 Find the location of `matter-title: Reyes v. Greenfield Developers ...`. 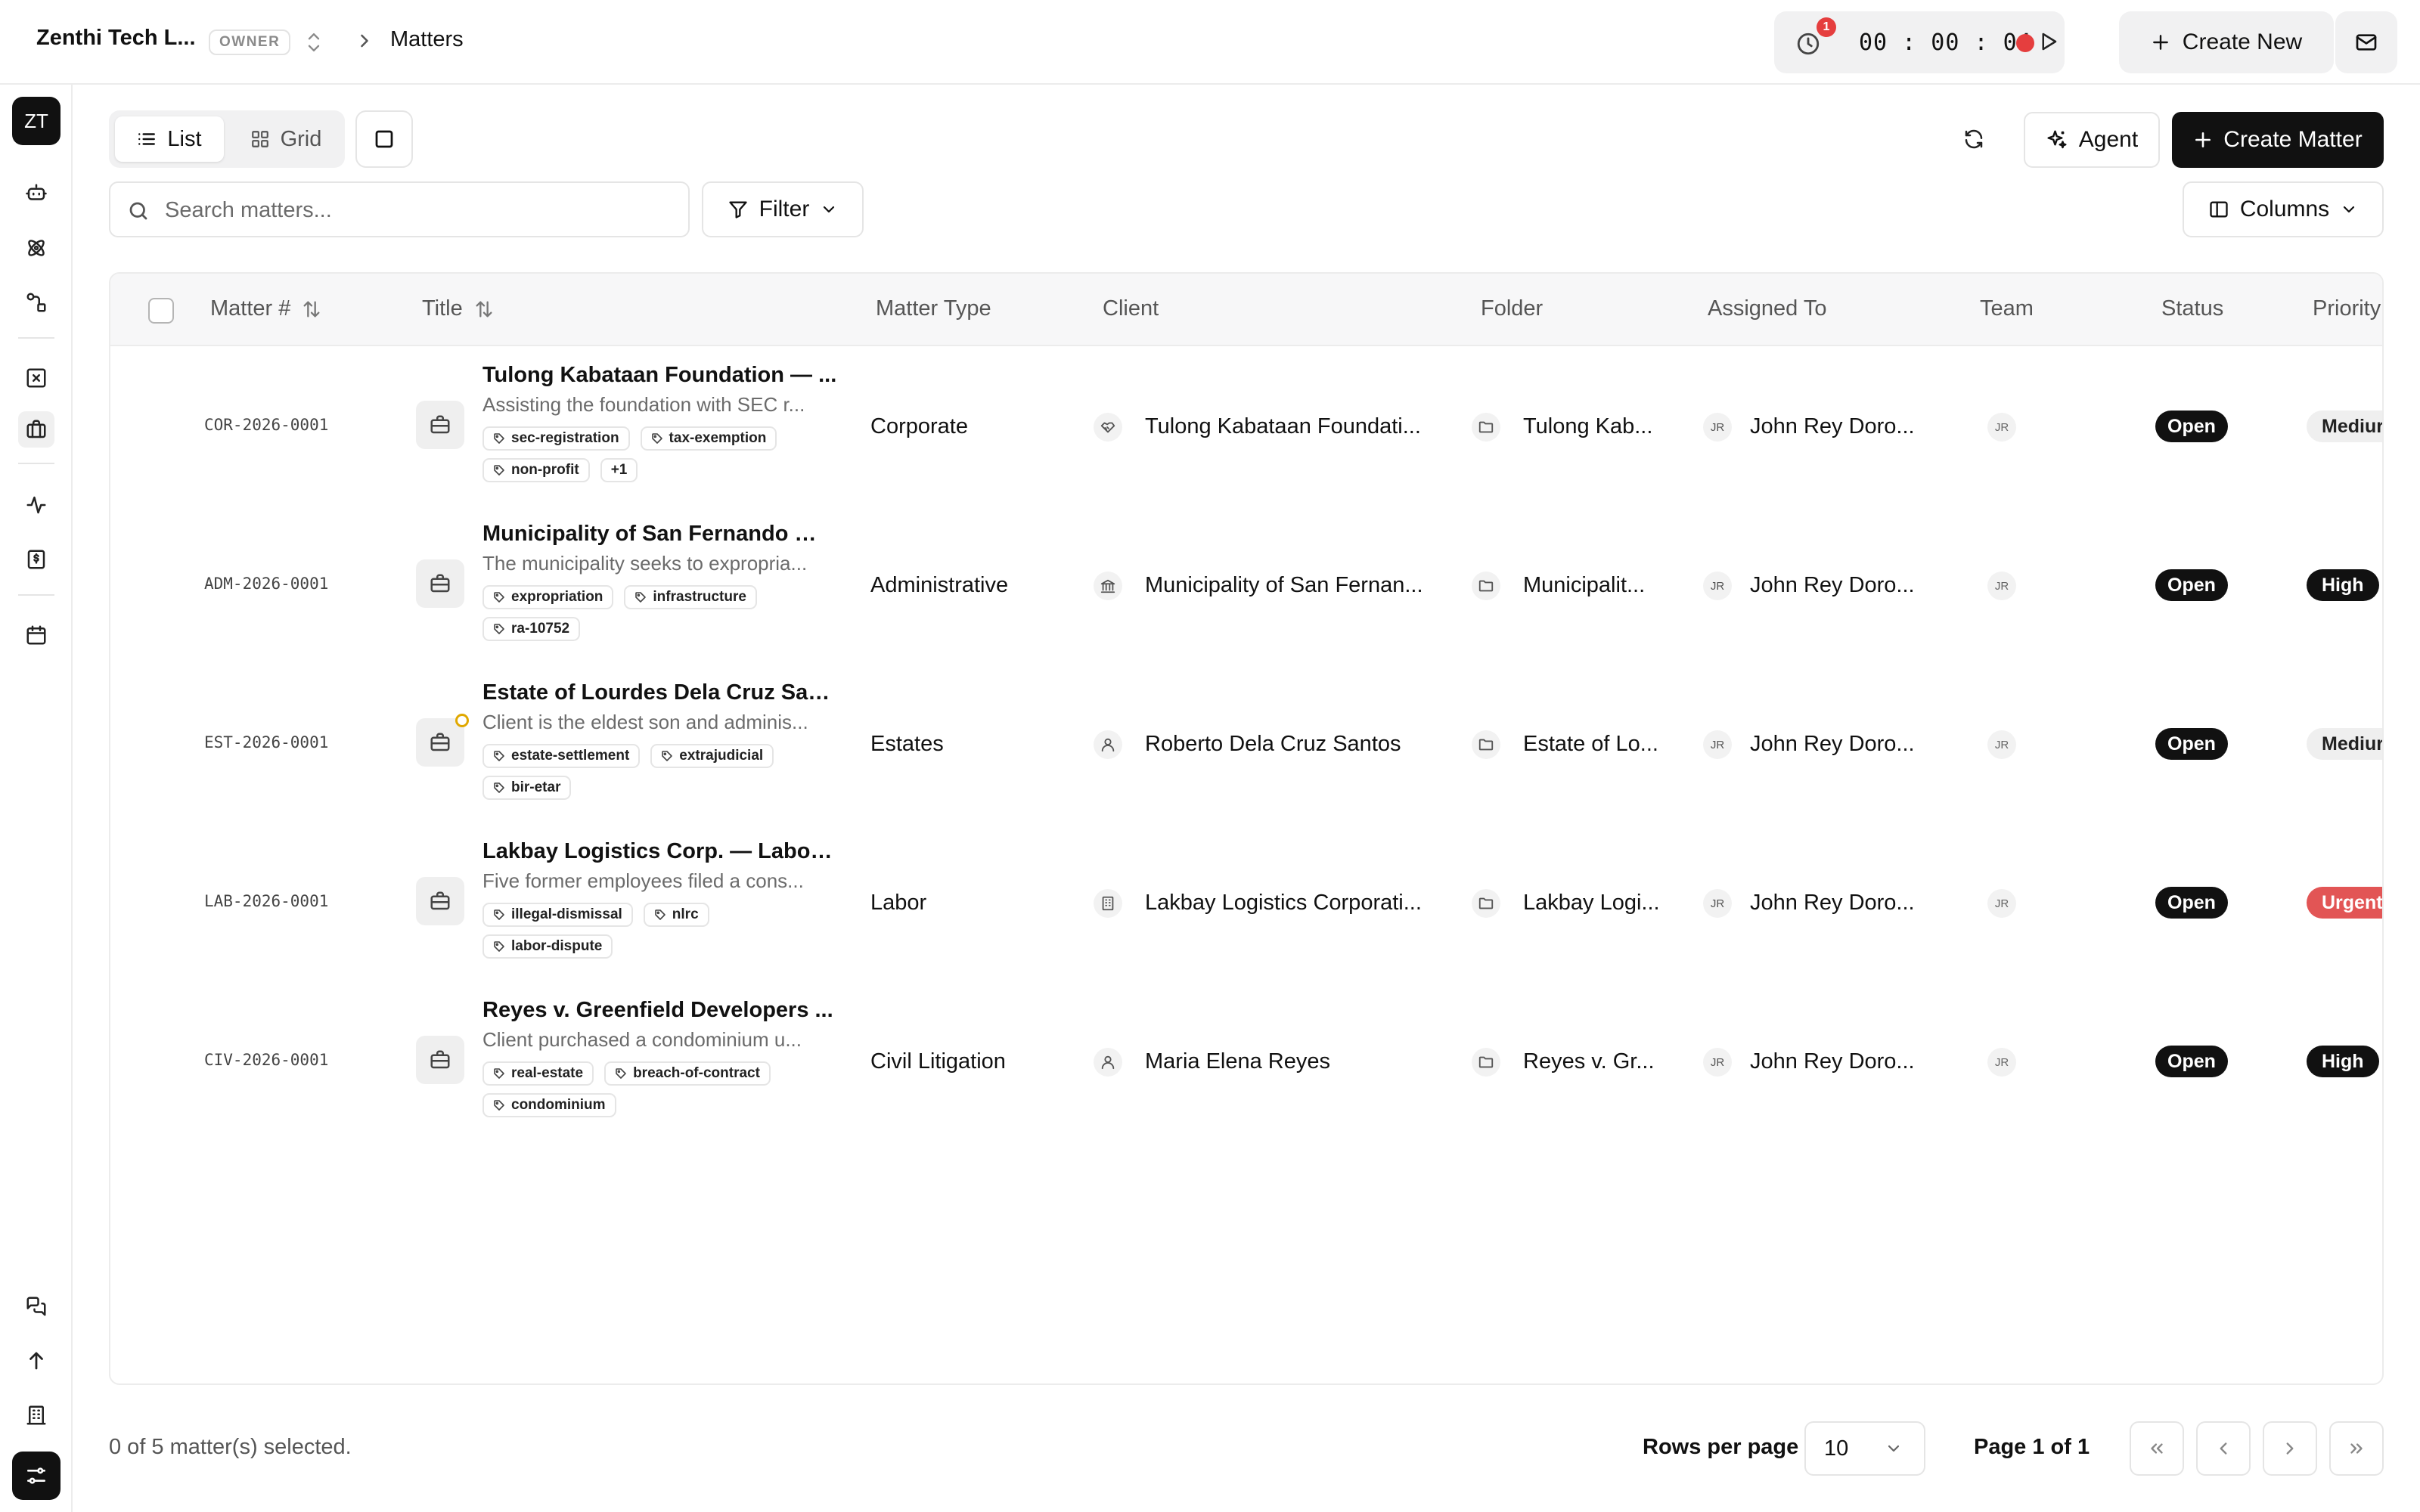

matter-title: Reyes v. Greenfield Developers ... is located at coordinates (660, 1010).